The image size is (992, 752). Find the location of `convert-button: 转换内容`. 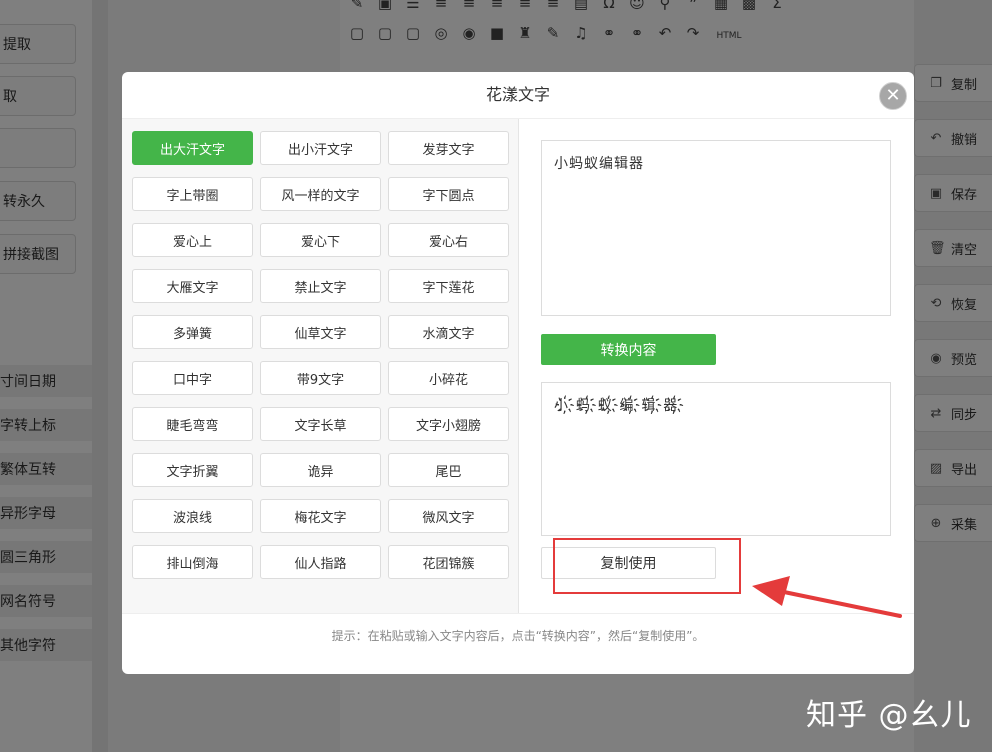

convert-button: 转换内容 is located at coordinates (628, 349).